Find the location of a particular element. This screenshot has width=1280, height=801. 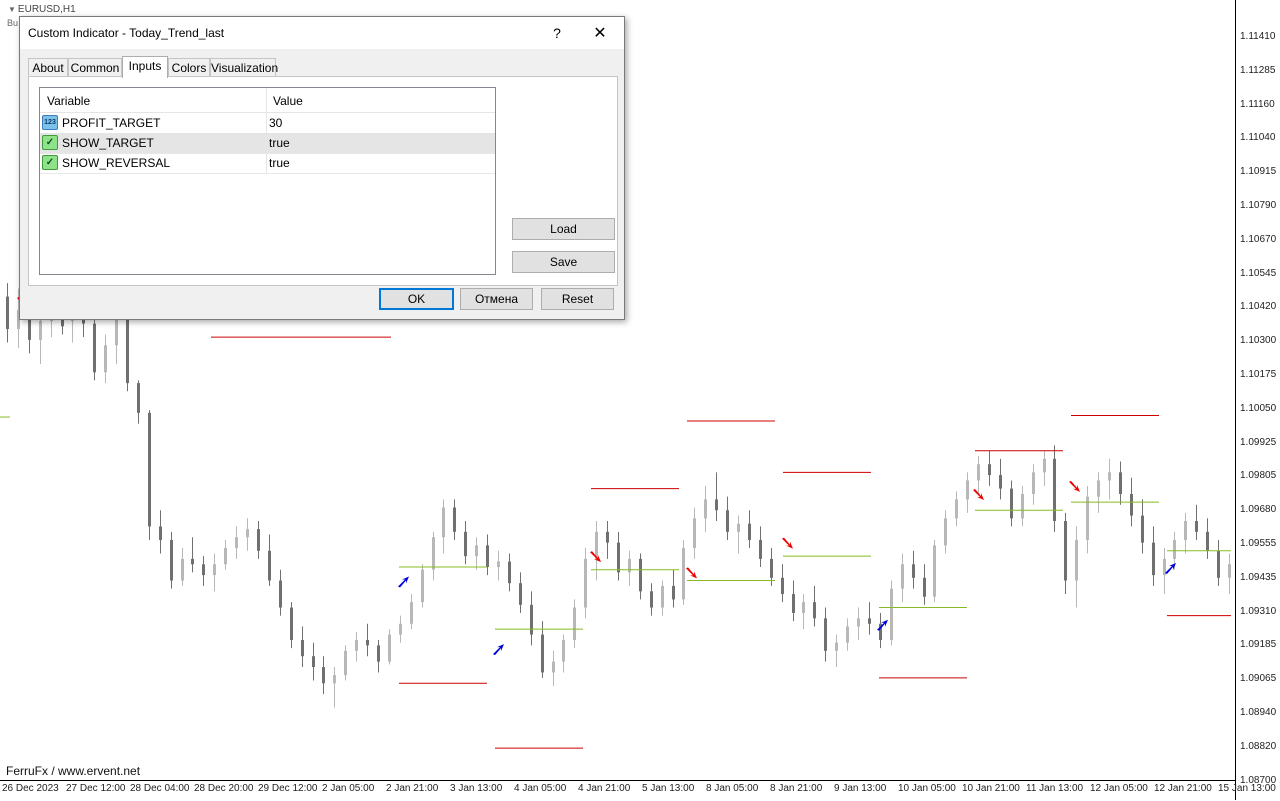

price-label: 1.09435 is located at coordinates (1258, 577).